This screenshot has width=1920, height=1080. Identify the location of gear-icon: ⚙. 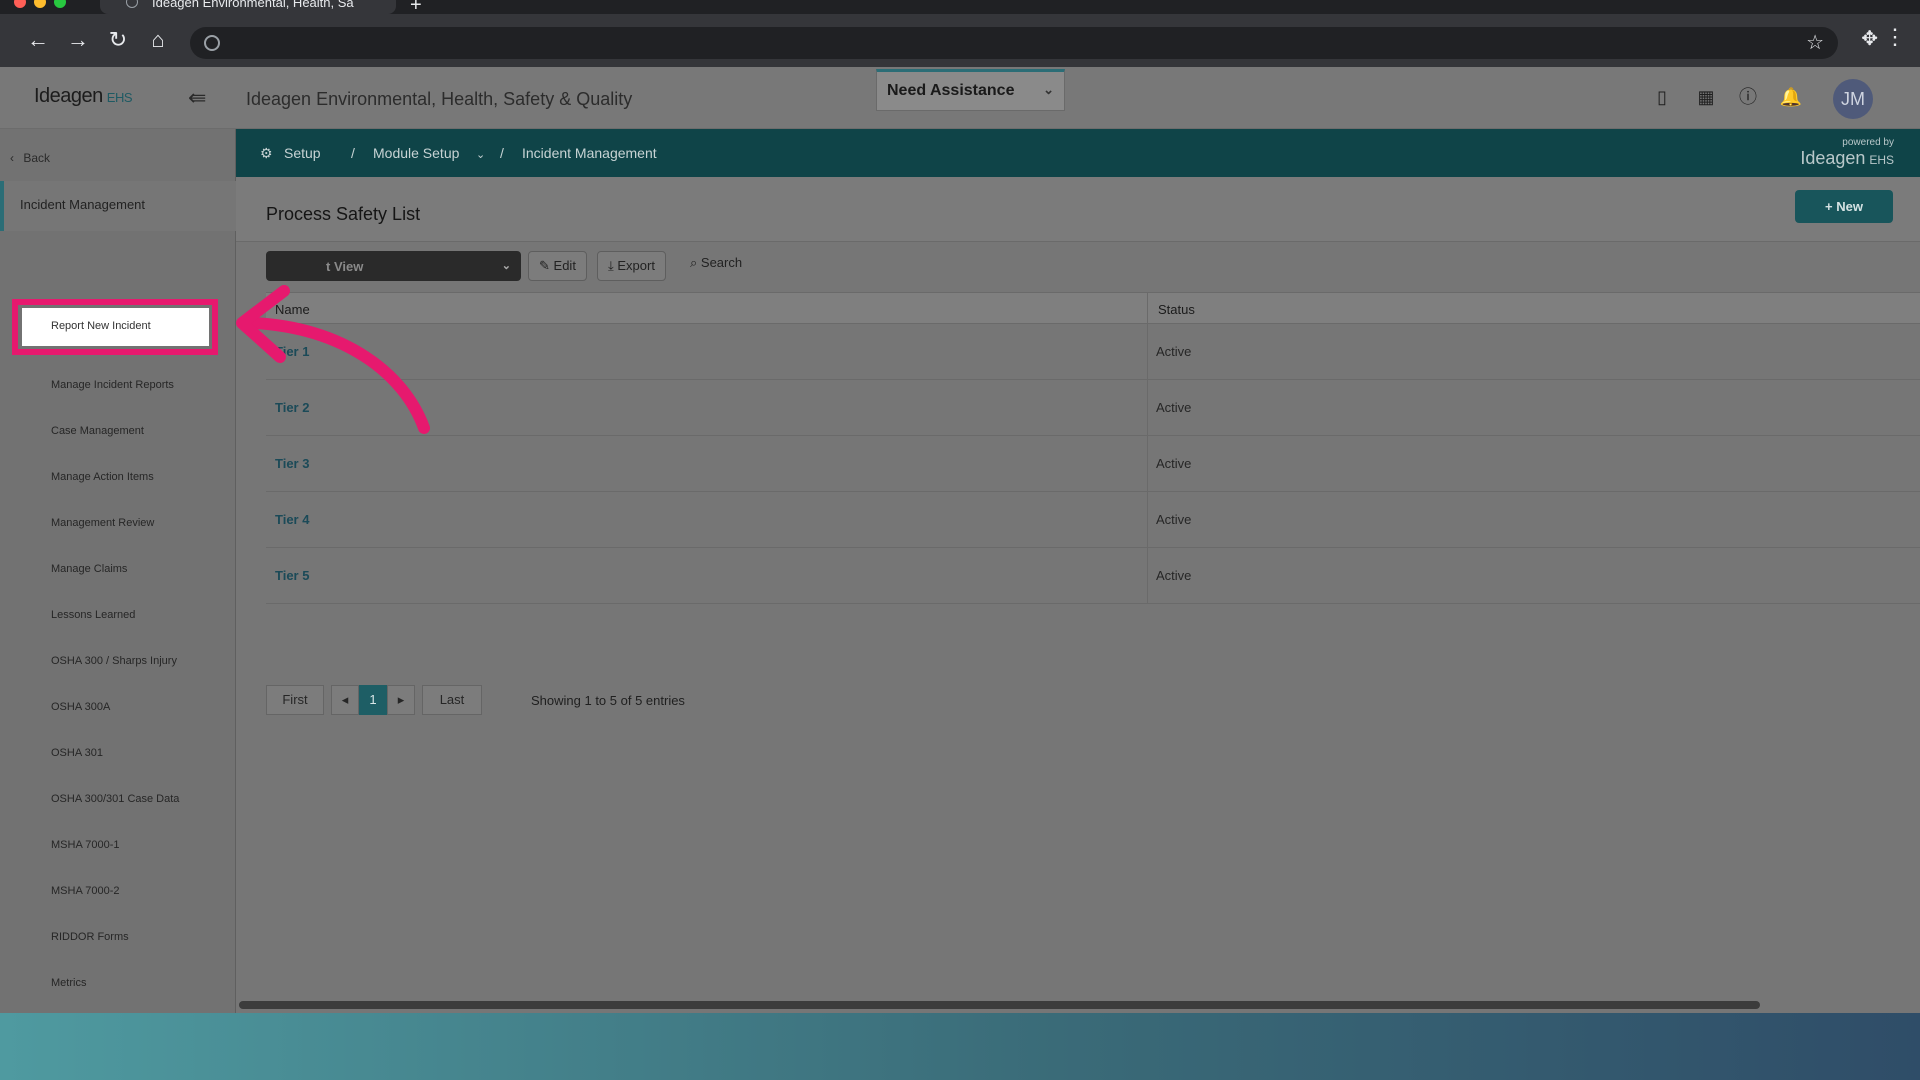
(266, 153).